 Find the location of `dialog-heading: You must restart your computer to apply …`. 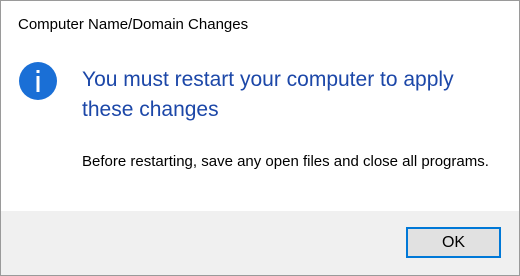

dialog-heading: You must restart your computer to apply … is located at coordinates (268, 94).